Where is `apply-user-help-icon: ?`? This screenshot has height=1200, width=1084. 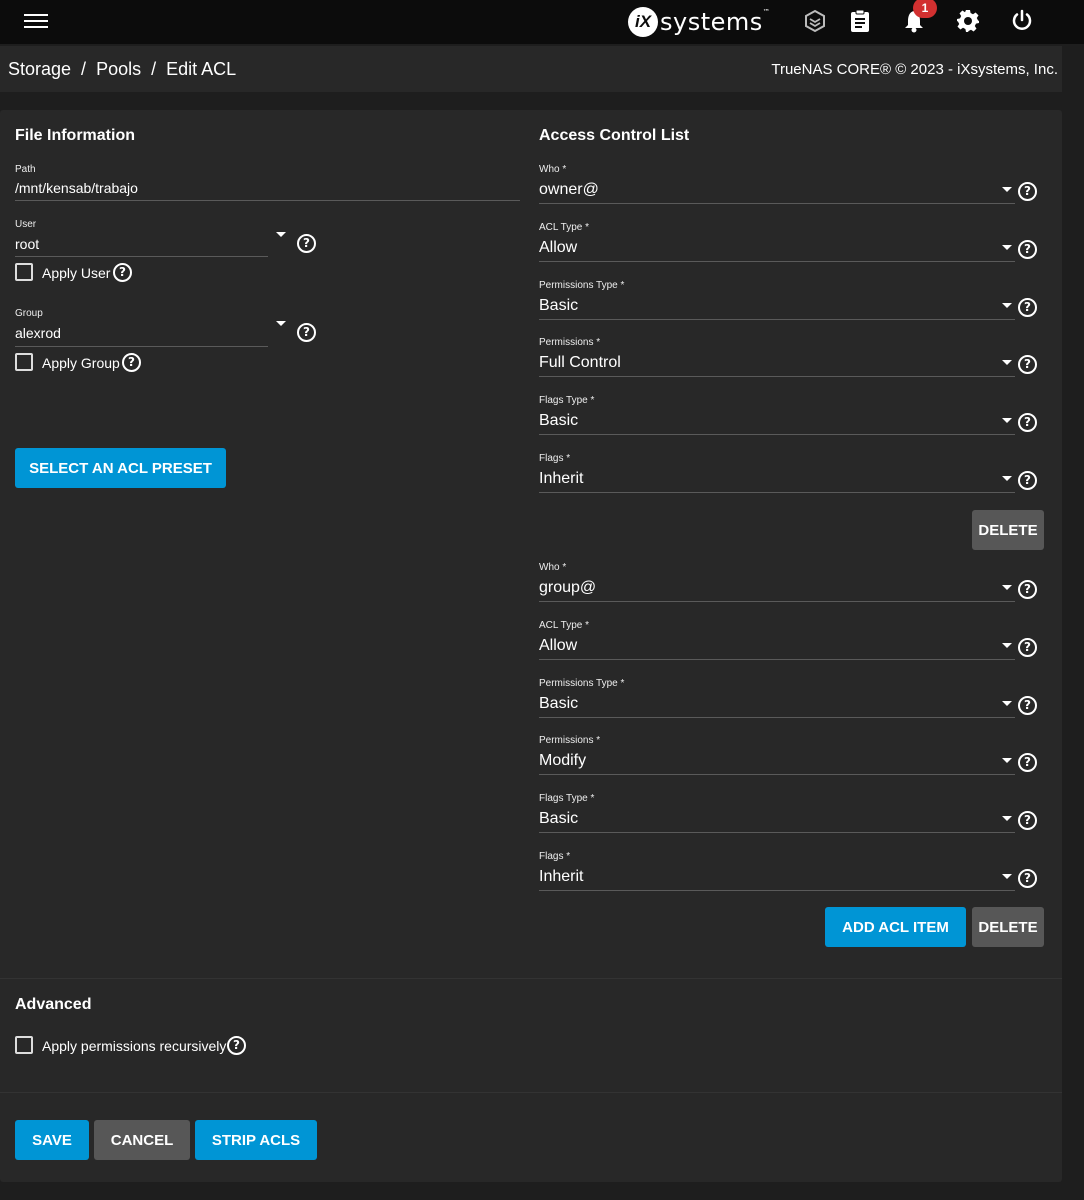
apply-user-help-icon: ? is located at coordinates (122, 272).